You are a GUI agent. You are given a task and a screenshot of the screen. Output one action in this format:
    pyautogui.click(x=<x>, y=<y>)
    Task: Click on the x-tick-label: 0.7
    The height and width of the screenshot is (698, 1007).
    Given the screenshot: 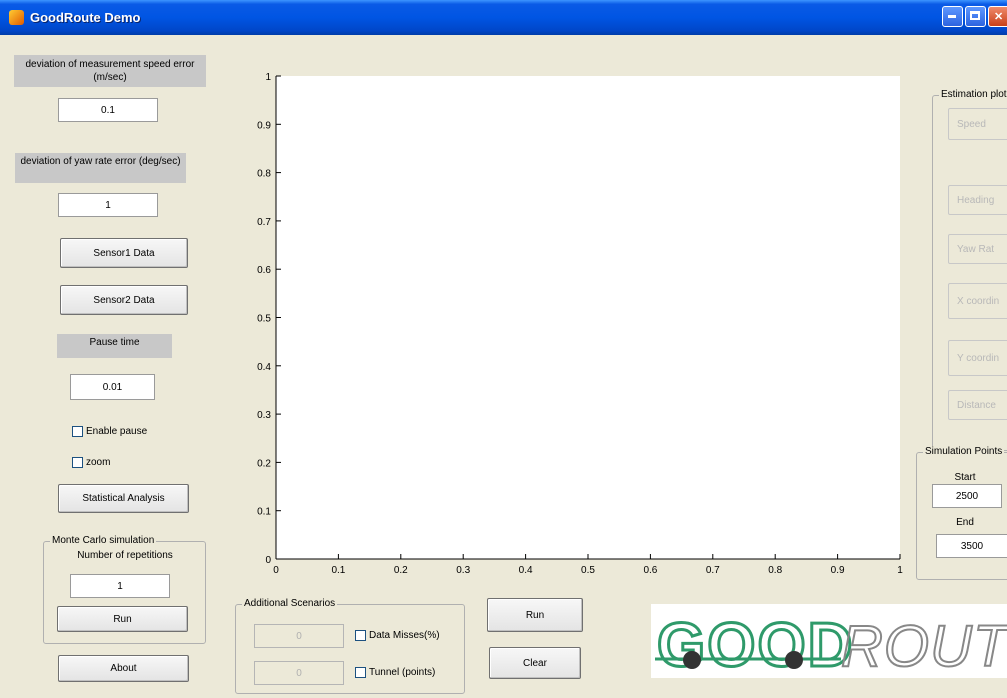 What is the action you would take?
    pyautogui.click(x=713, y=570)
    